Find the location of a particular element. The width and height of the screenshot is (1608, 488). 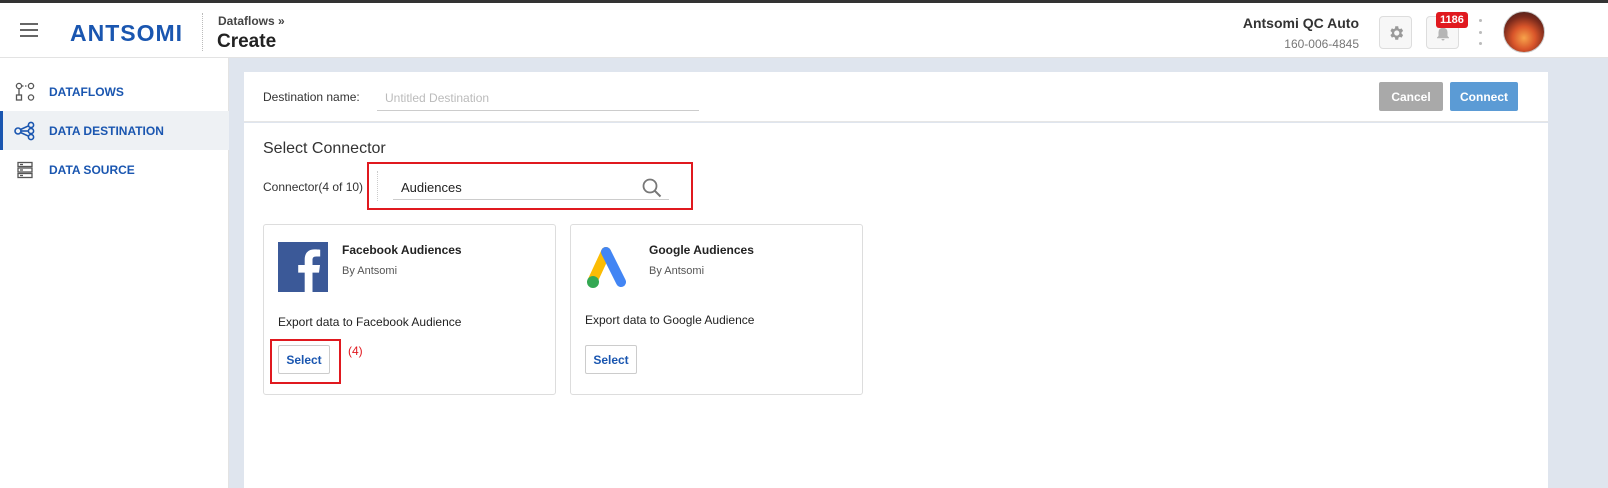

sidebar-item-dataflows: DATAFLOWS is located at coordinates (114, 91).